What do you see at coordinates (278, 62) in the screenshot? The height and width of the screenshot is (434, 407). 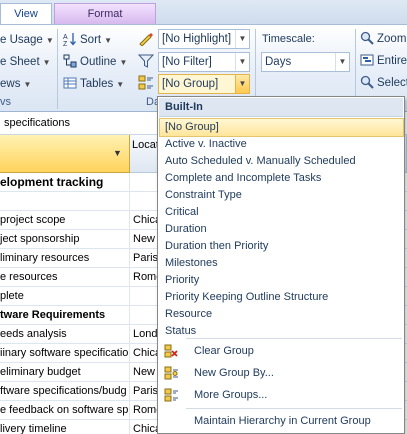 I see `timescale-value: Days` at bounding box center [278, 62].